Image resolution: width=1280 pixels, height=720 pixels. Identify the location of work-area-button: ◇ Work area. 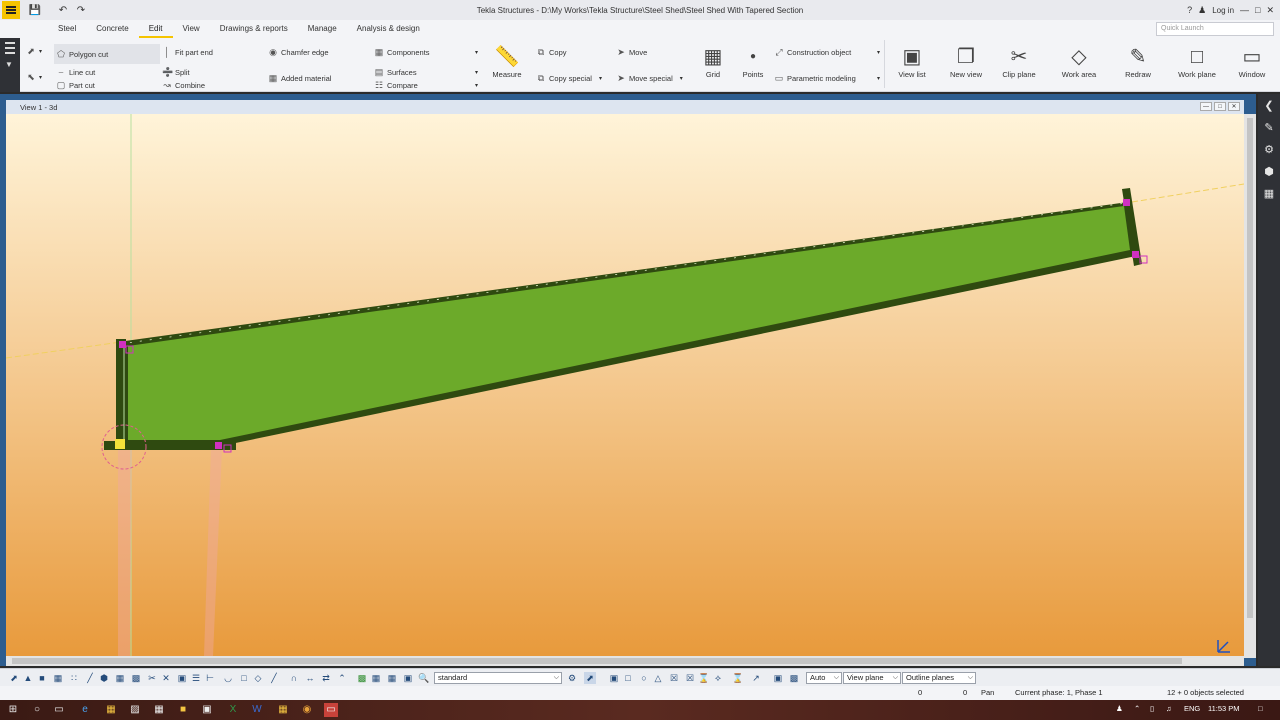
(1079, 61).